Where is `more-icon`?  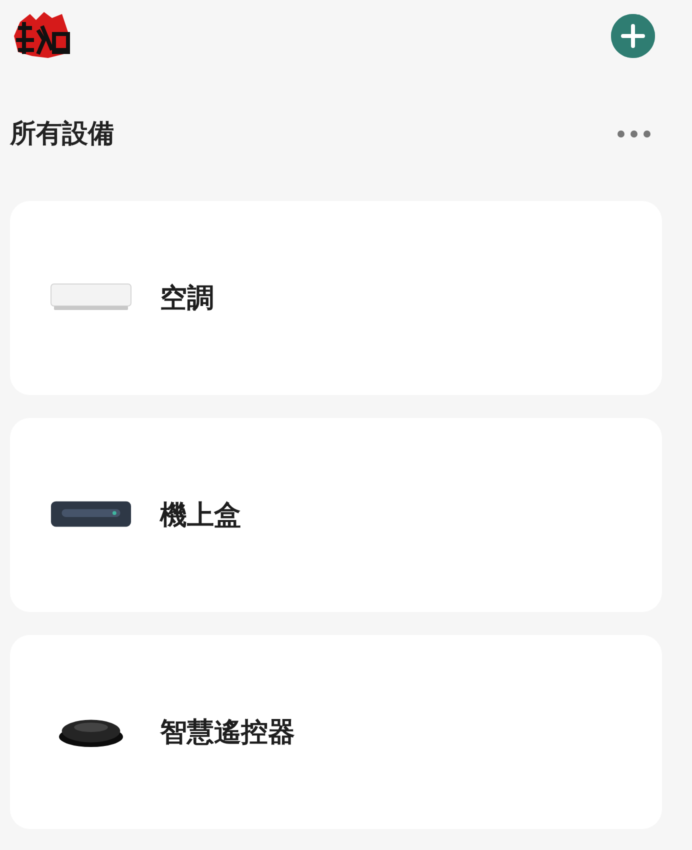 more-icon is located at coordinates (634, 134).